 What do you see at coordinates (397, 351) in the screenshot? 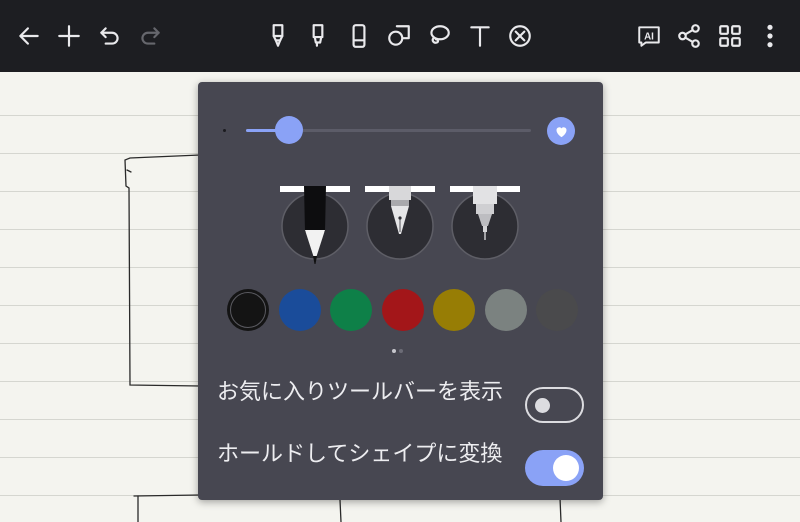
I see `color-page-indicator` at bounding box center [397, 351].